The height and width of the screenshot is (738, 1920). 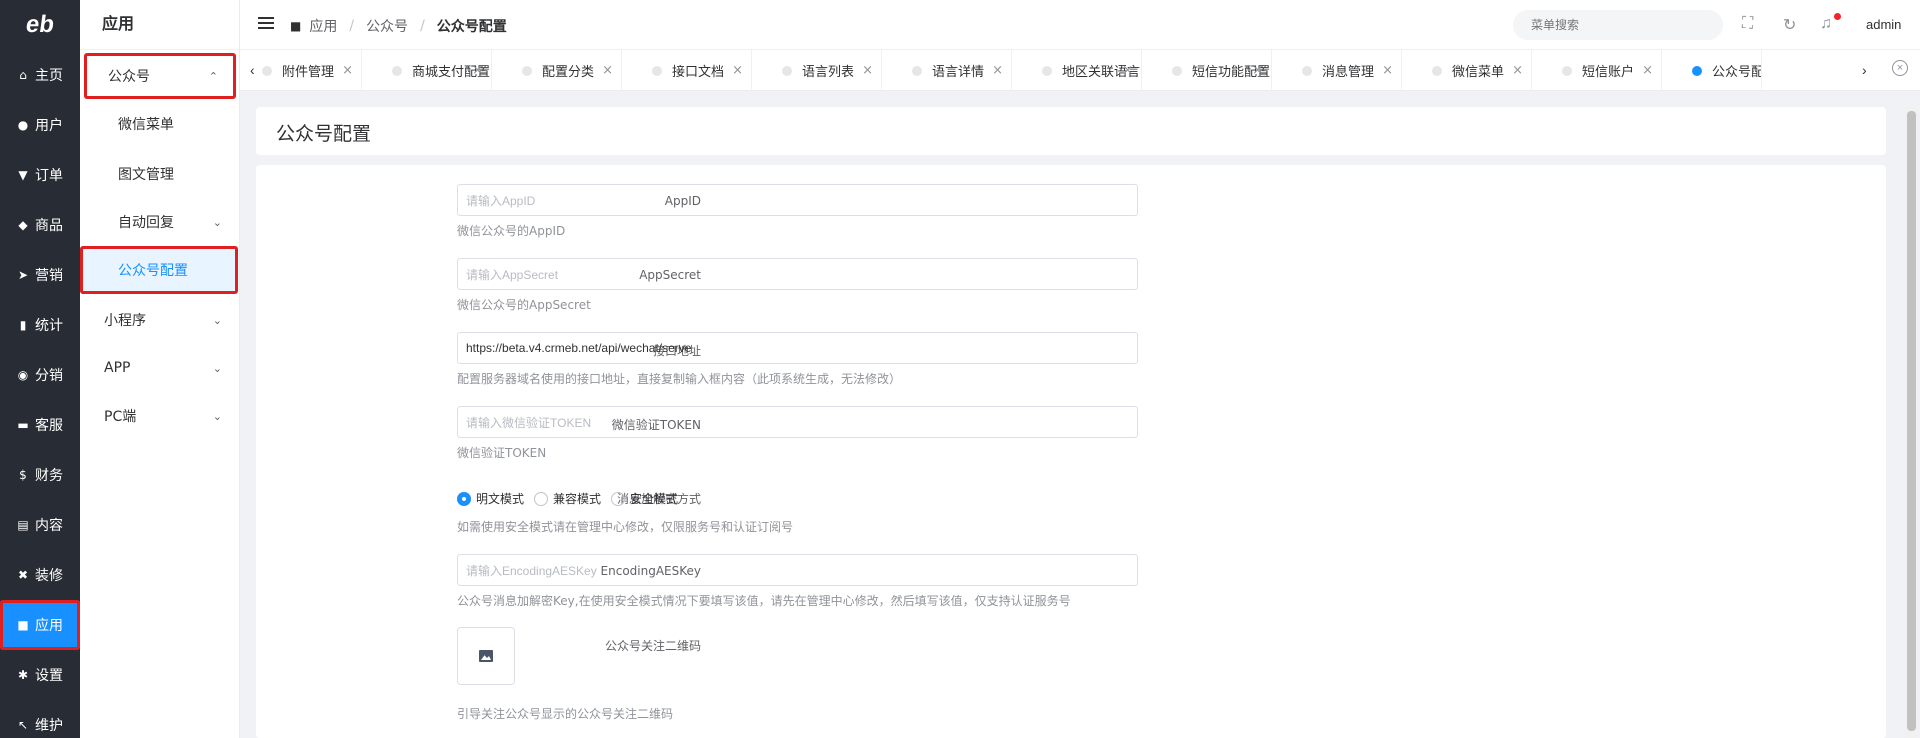 I want to click on app-logo: eb, so click(x=40, y=25).